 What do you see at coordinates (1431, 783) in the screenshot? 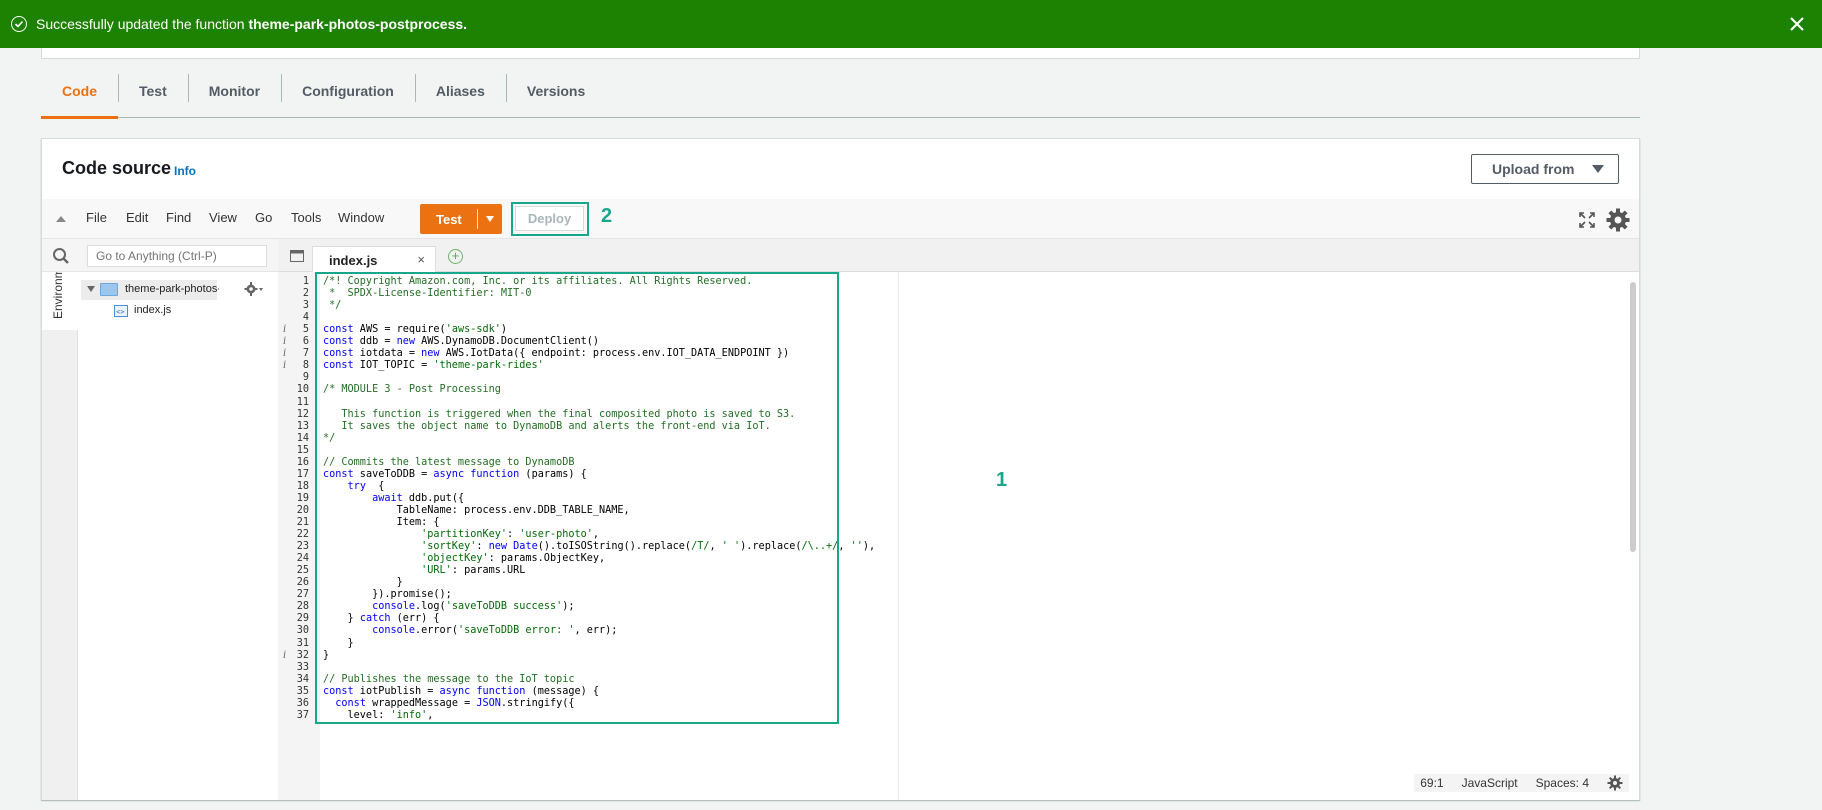
I see `cursor-position: 69:1` at bounding box center [1431, 783].